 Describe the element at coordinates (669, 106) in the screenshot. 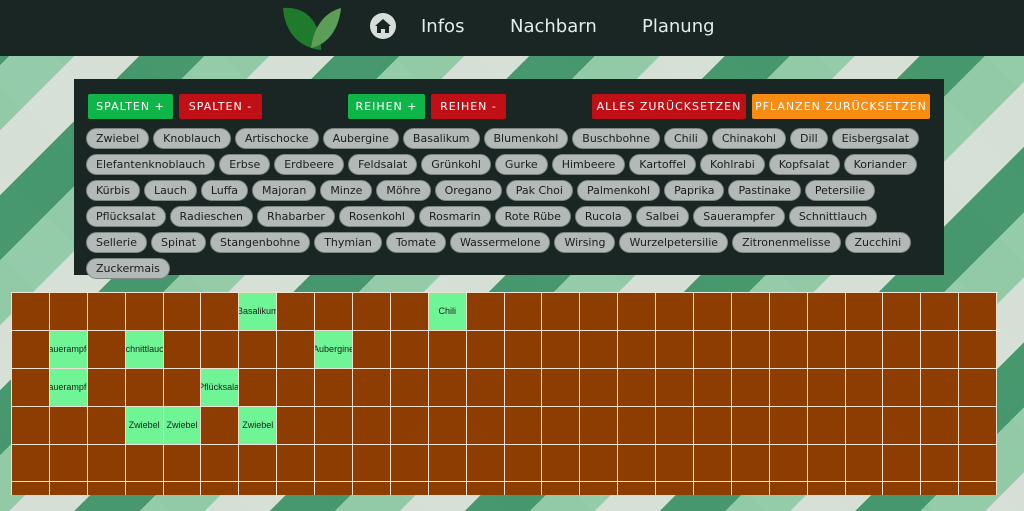

I see `reset-all-button: ALLES ZURÜCKSETZEN` at that location.